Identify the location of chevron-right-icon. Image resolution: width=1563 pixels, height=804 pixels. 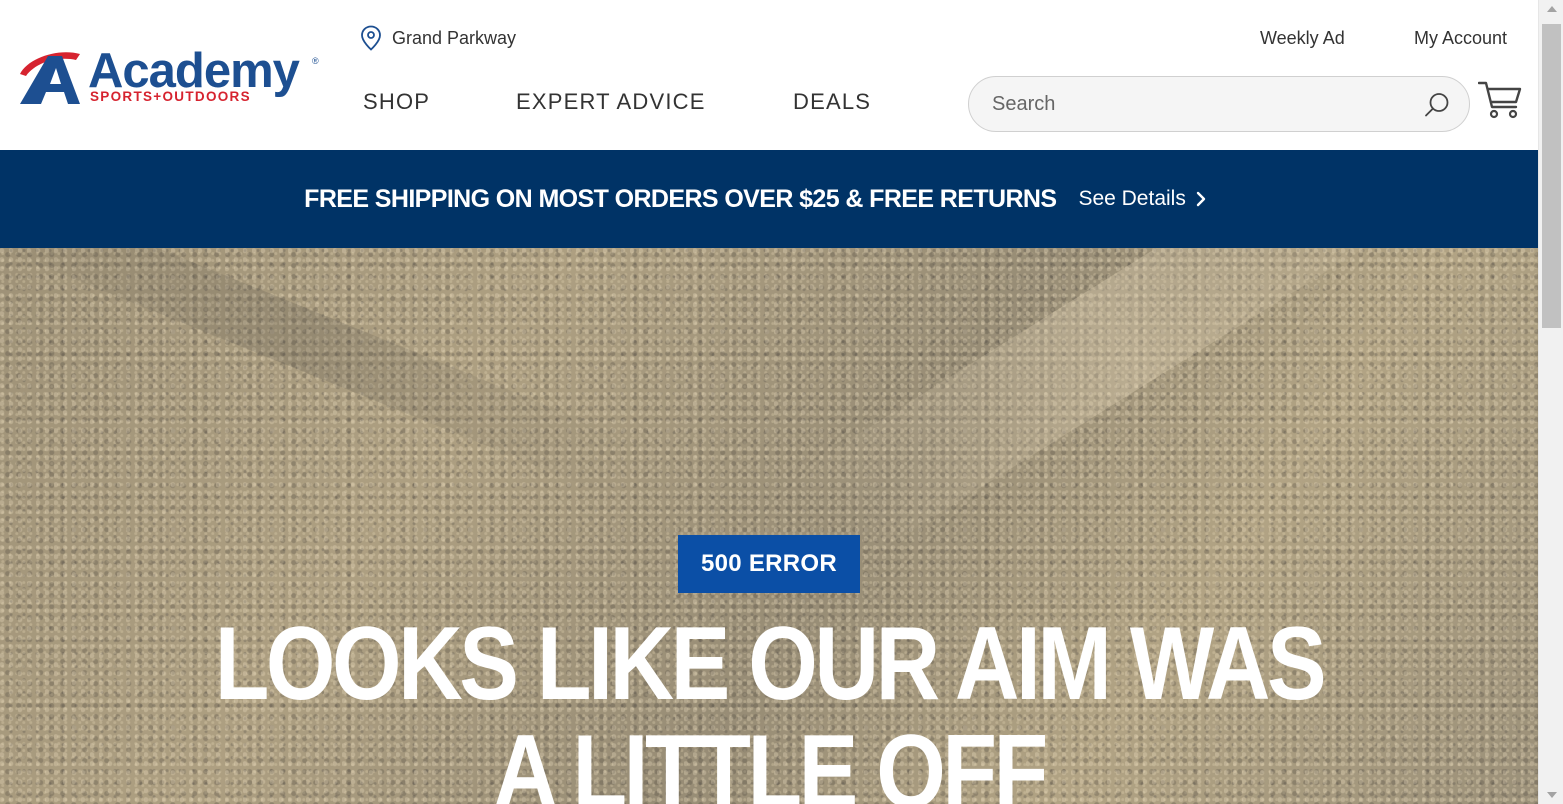
(1201, 199).